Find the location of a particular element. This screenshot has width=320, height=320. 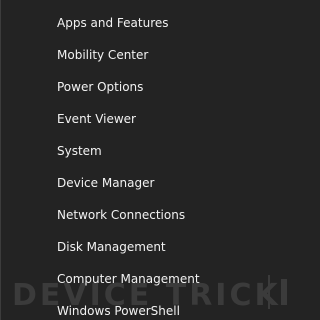

menu-item-power-options: Power Options is located at coordinates (143, 87).